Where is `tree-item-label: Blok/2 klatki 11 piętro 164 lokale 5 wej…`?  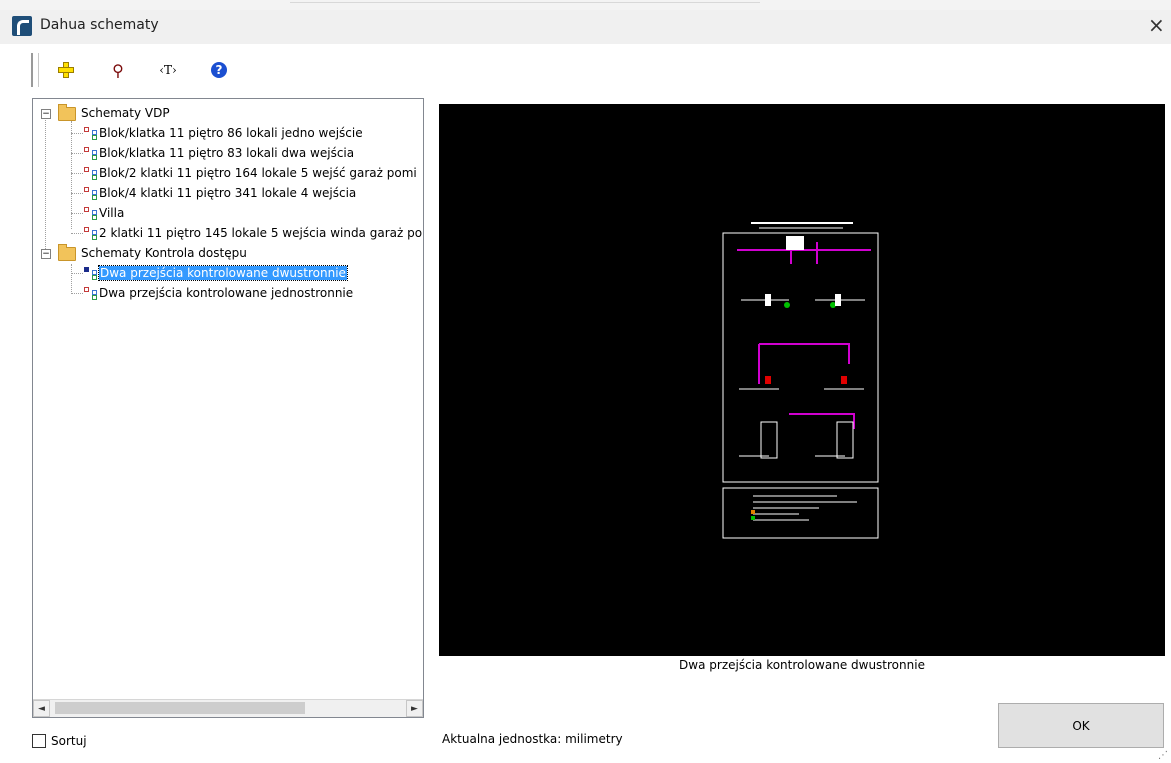 tree-item-label: Blok/2 klatki 11 piętro 164 lokale 5 wej… is located at coordinates (258, 173).